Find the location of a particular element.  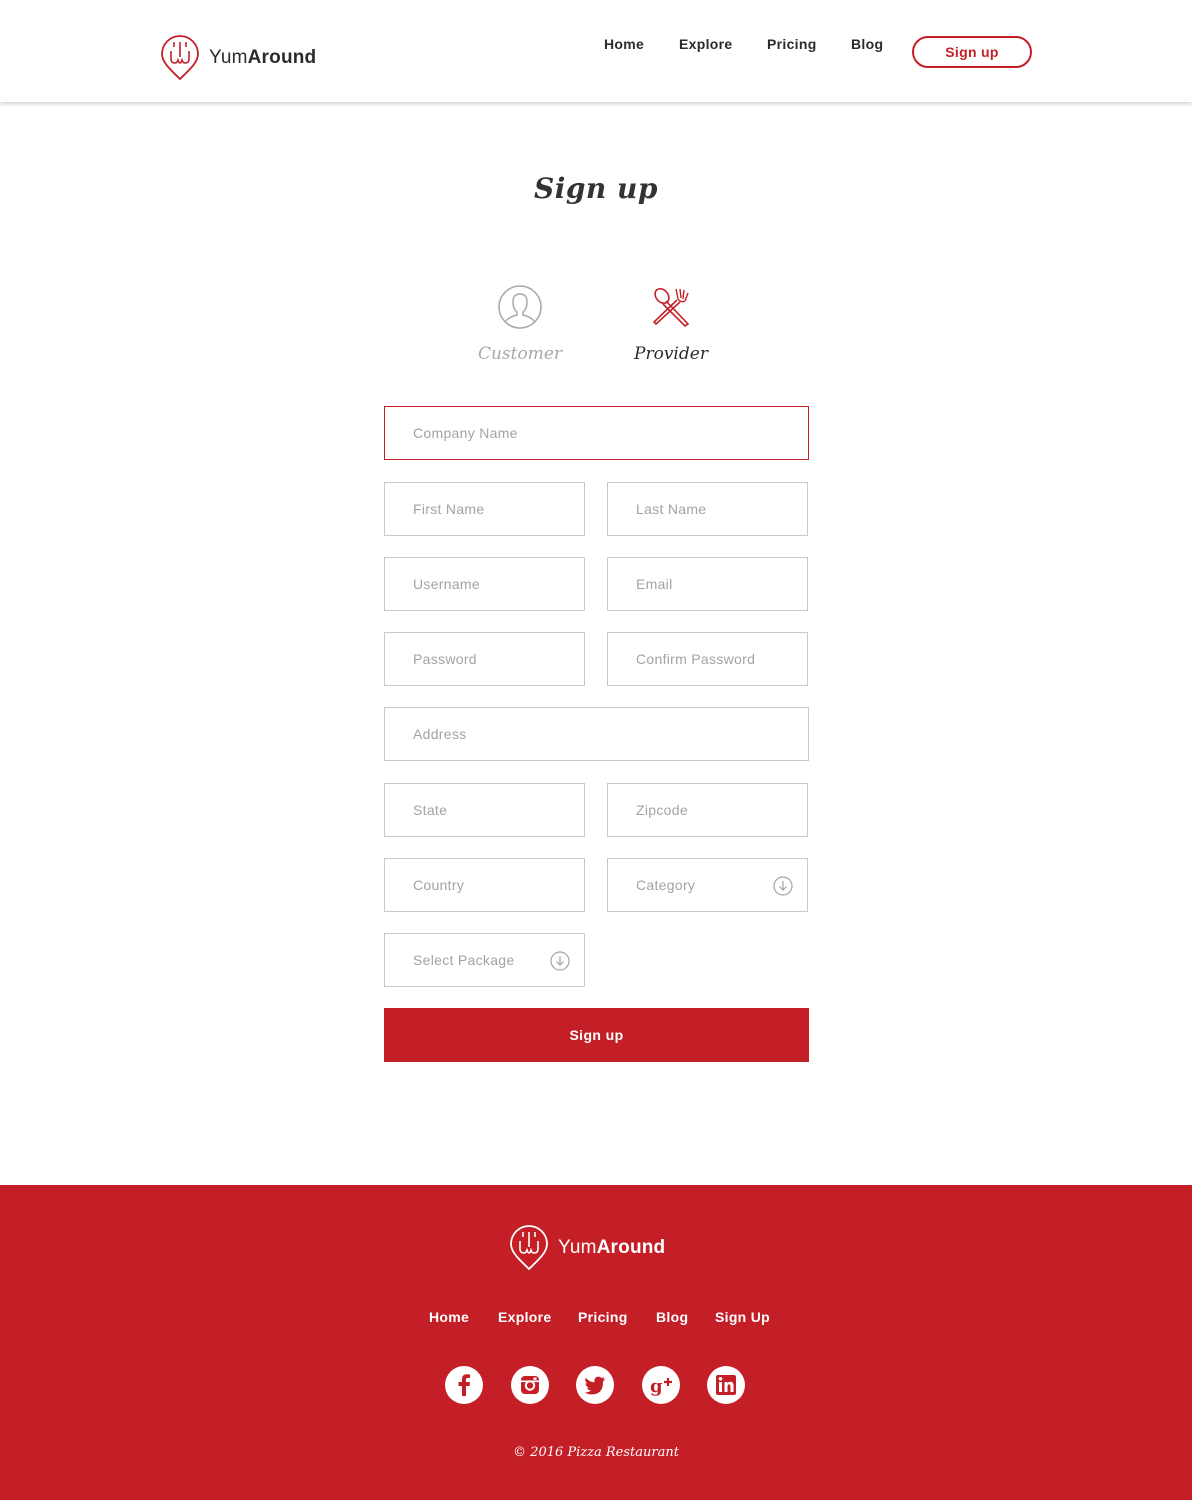

first-name-input is located at coordinates (484, 509).